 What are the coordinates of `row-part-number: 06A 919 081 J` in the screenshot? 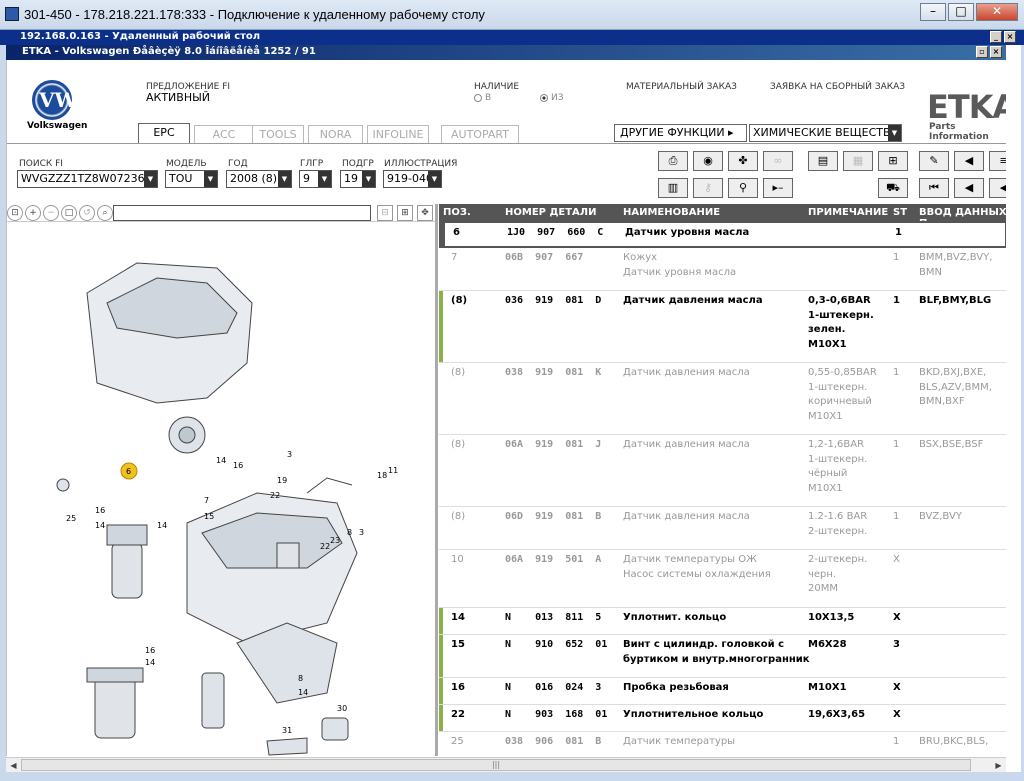 It's located at (553, 444).